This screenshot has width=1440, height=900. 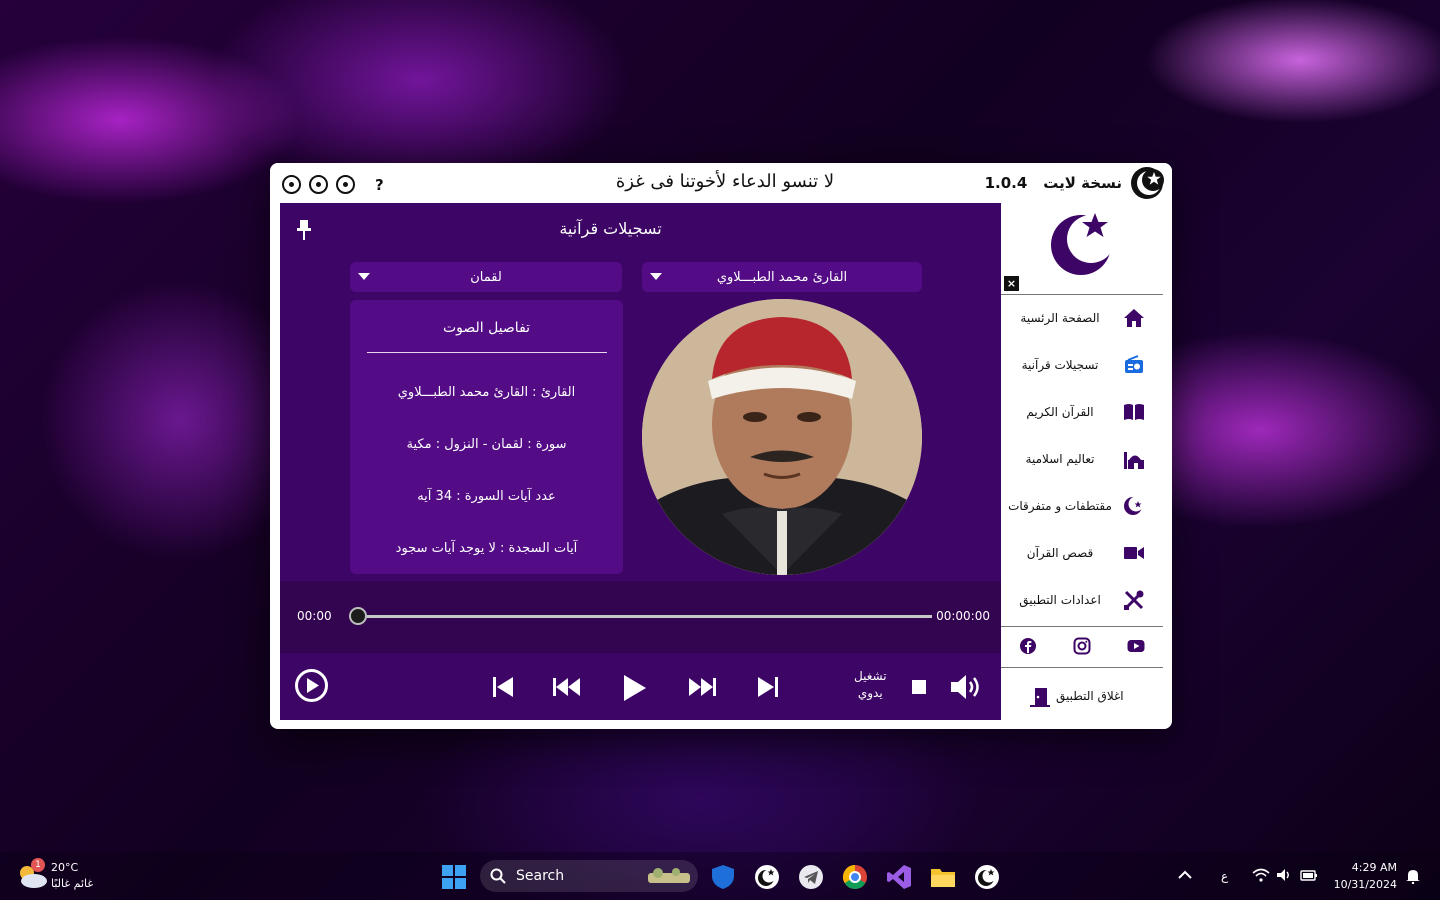 What do you see at coordinates (1028, 646) in the screenshot?
I see `facebook-icon` at bounding box center [1028, 646].